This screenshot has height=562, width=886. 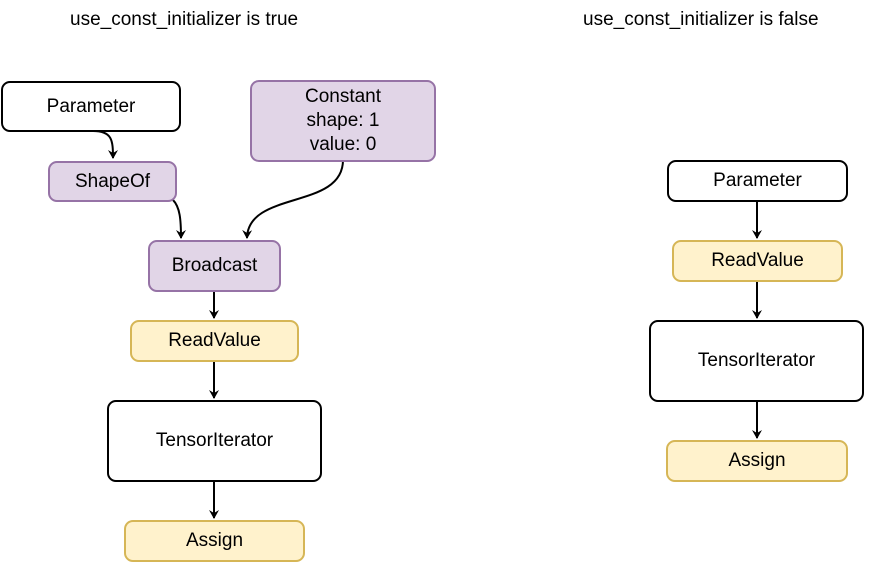 I want to click on node-r-tensoriterator: TensorIterator, so click(x=756, y=361).